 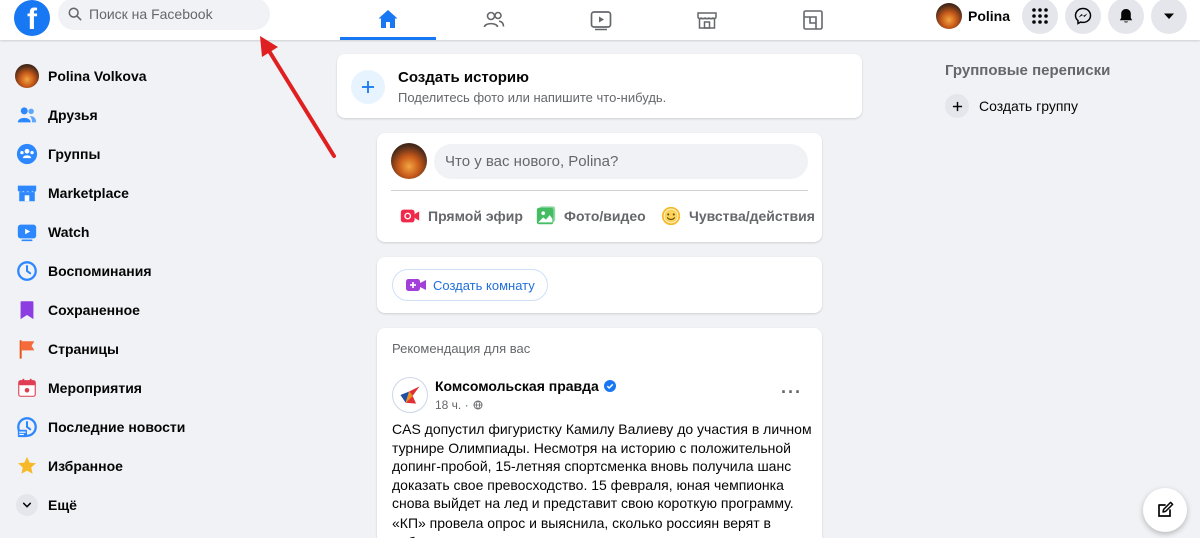 I want to click on home-icon, so click(x=388, y=18).